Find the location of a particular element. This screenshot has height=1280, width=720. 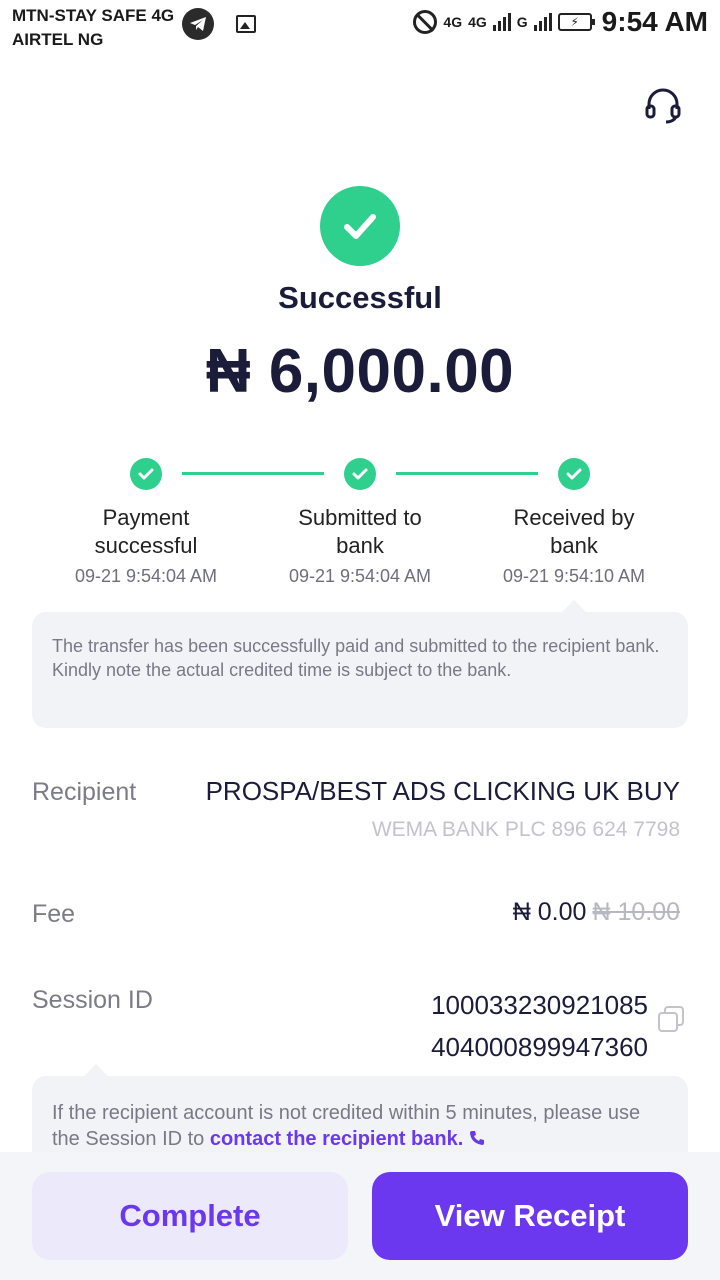

system-icons: 4G 4G G ⚡ 9:54 AM is located at coordinates (560, 22).